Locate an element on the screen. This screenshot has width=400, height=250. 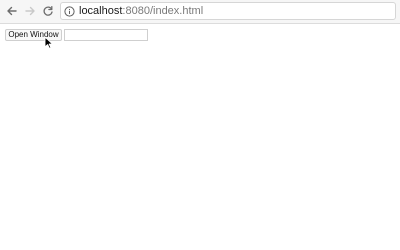
forward-button is located at coordinates (30, 11).